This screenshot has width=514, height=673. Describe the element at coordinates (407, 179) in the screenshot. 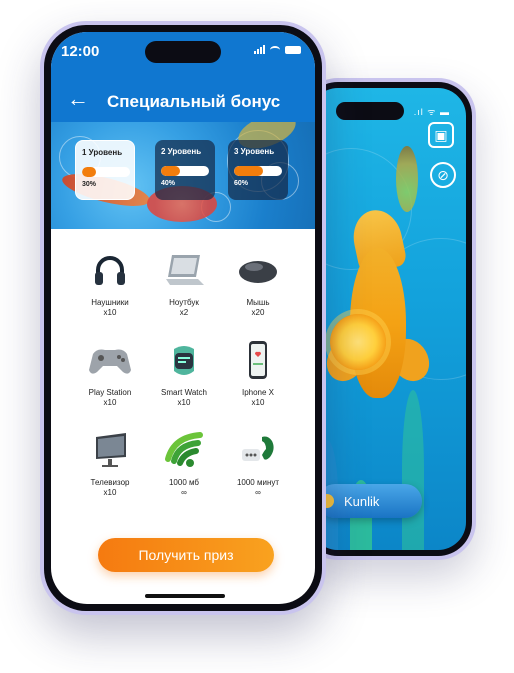

I see `small-koi-fish` at that location.